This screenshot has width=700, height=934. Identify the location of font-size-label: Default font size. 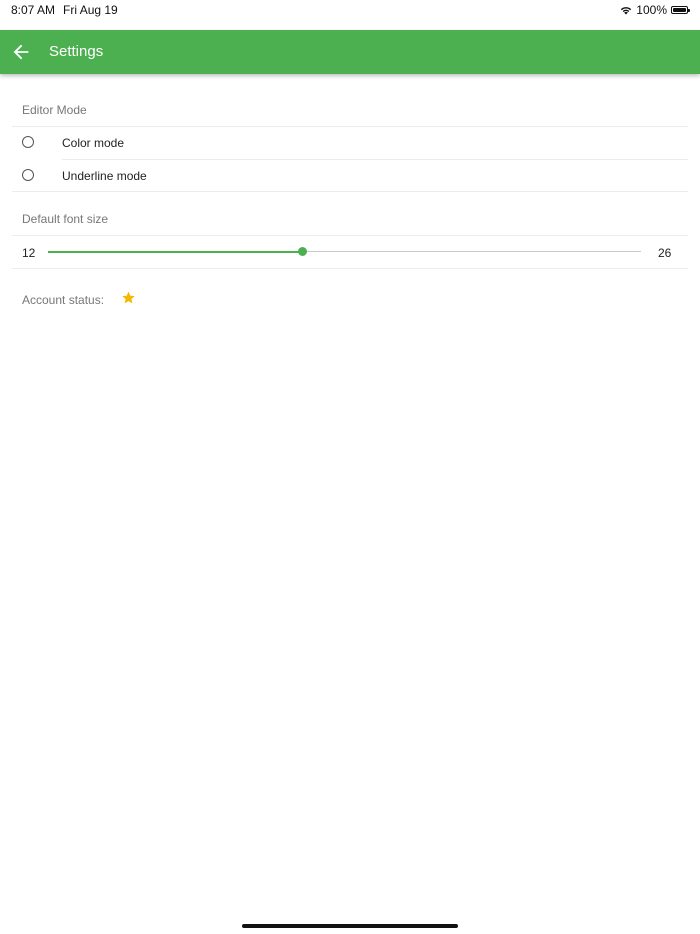
(65, 219).